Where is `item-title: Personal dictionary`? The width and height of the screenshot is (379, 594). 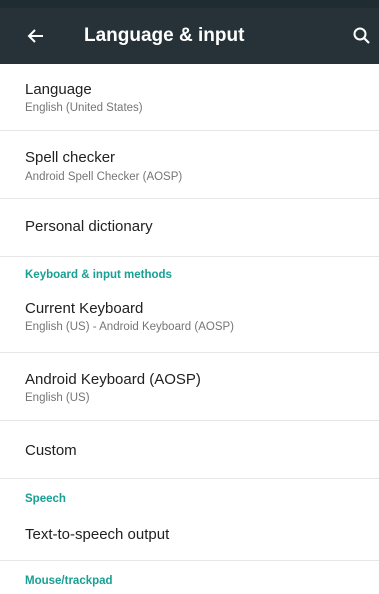
item-title: Personal dictionary is located at coordinates (89, 226).